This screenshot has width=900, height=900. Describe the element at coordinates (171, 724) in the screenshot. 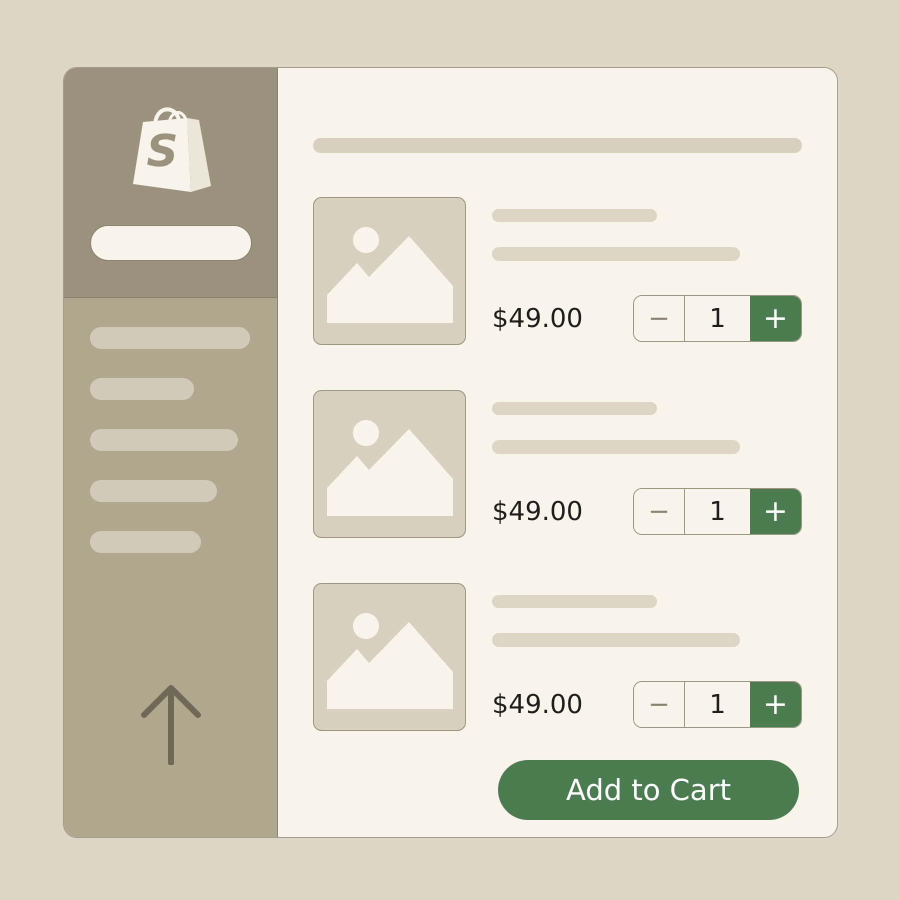

I see `up-arrow-icon` at that location.